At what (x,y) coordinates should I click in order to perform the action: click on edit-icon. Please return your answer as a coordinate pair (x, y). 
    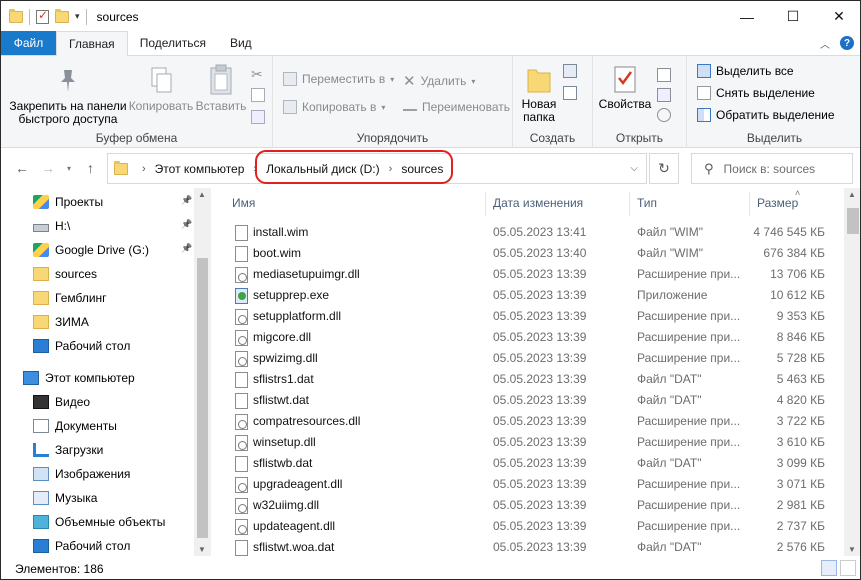
    Looking at the image, I should click on (664, 95).